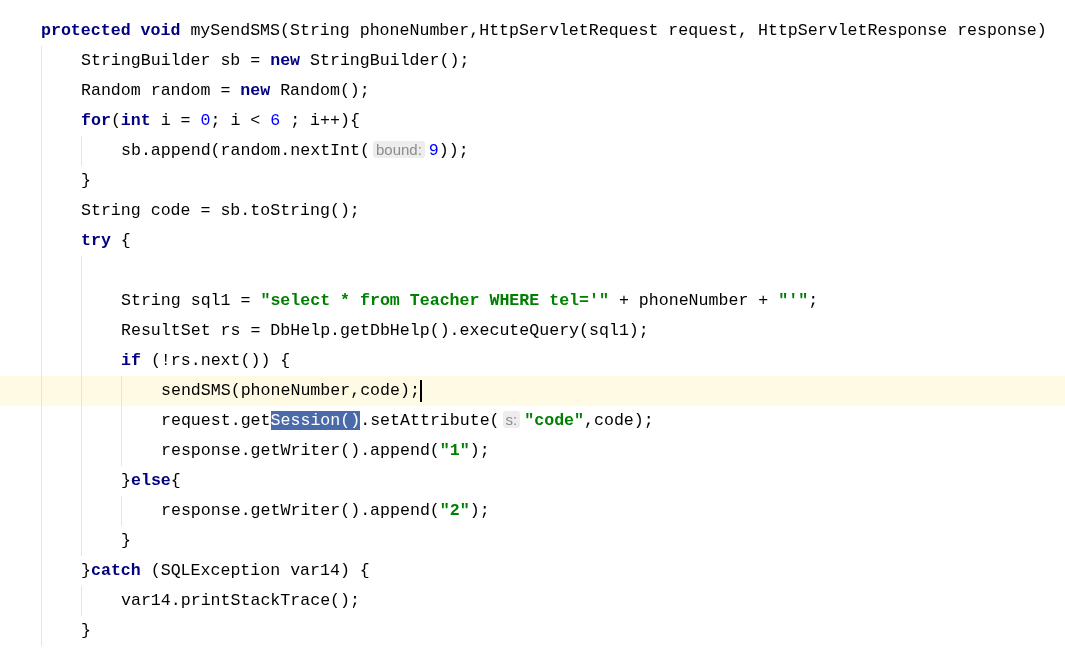  Describe the element at coordinates (325, 511) in the screenshot. I see `code-line: response.getWriter().append("2");` at that location.